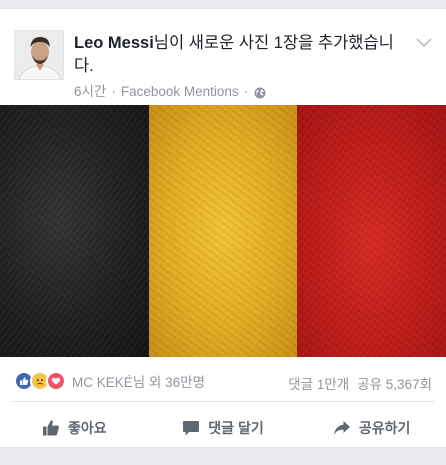 This screenshot has width=446, height=465. I want to click on divider, so click(223, 401).